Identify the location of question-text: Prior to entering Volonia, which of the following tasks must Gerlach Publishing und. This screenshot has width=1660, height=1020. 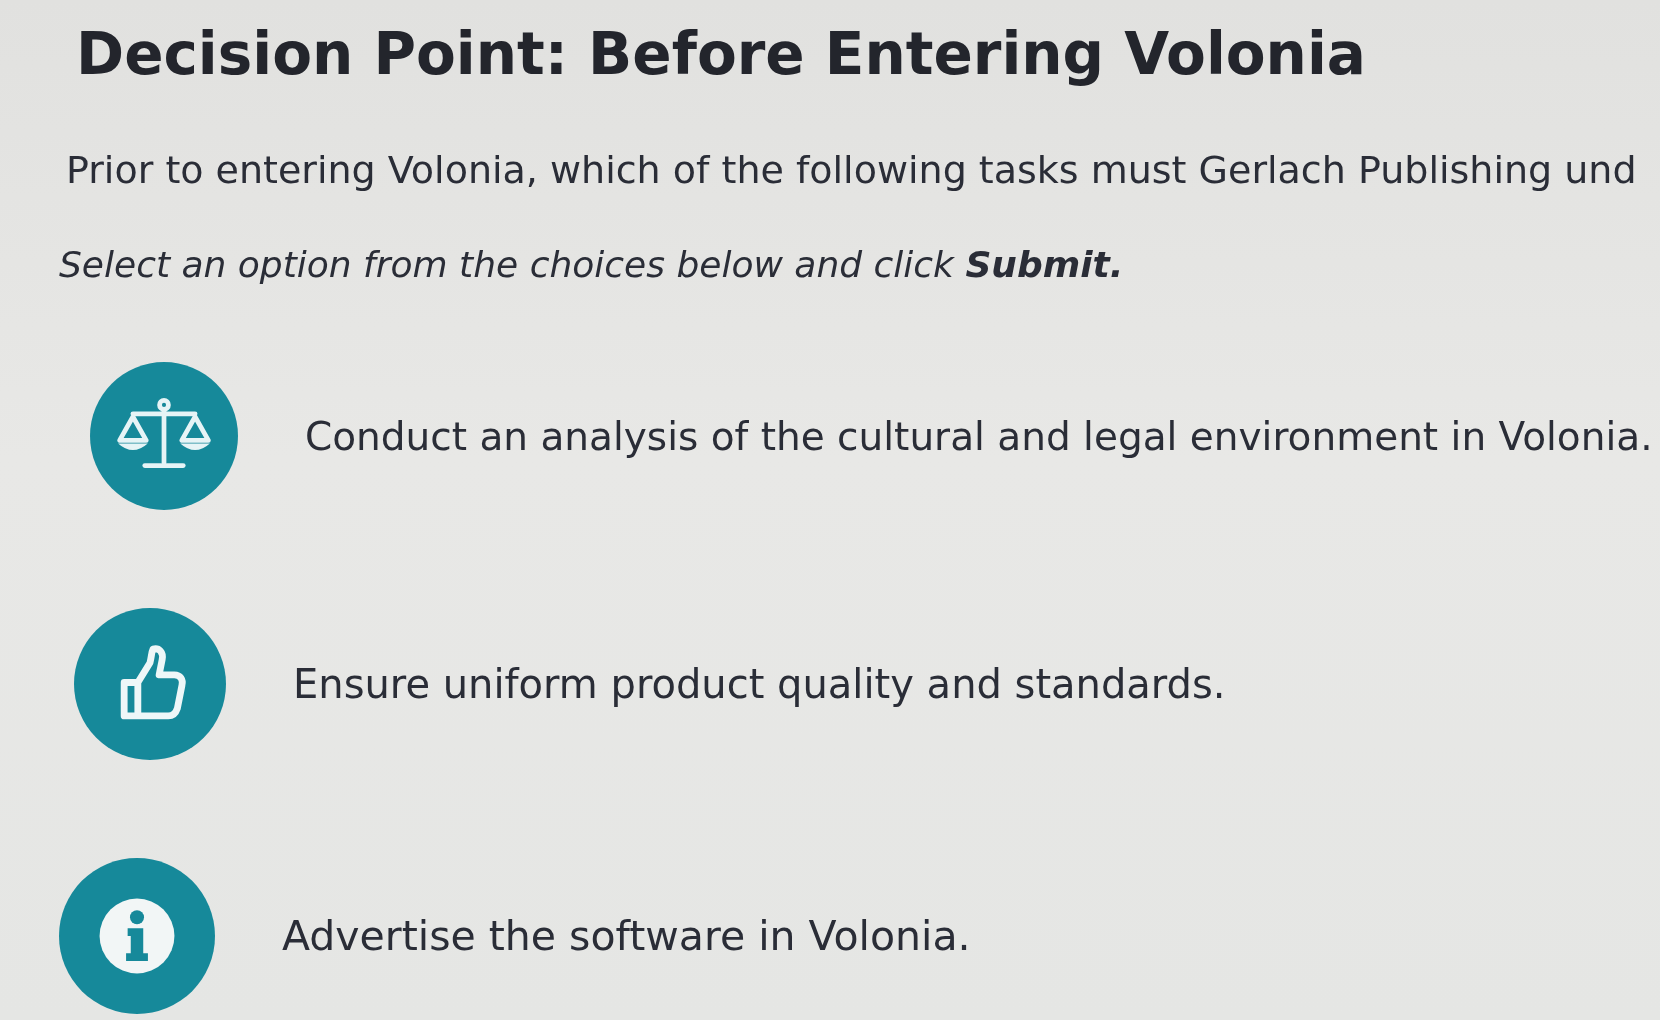
(851, 170).